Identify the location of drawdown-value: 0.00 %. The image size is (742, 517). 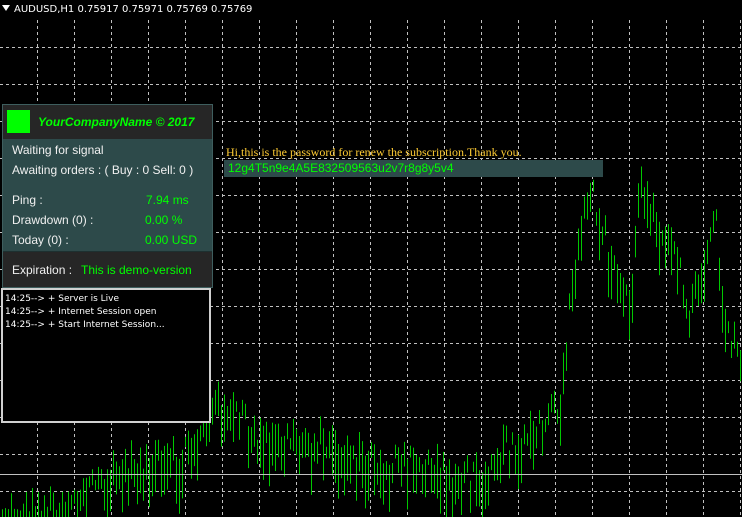
(164, 220).